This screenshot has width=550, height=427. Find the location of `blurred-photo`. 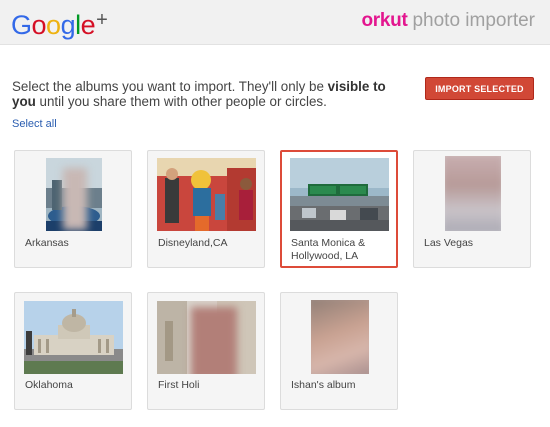

blurred-photo is located at coordinates (473, 193).